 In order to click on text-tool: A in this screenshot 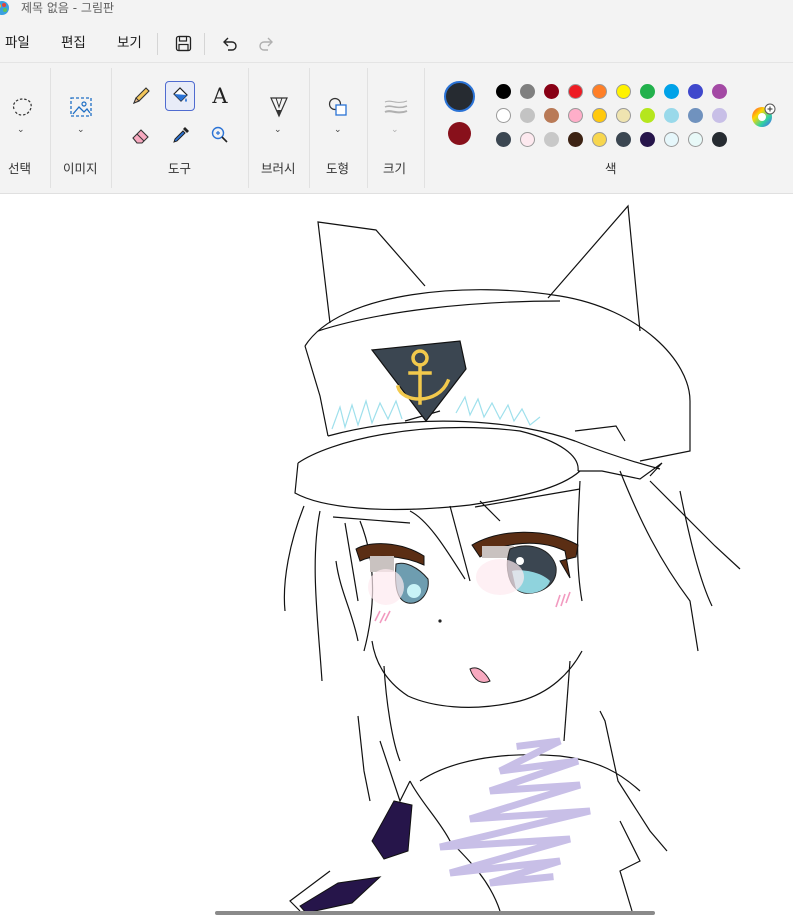, I will do `click(220, 96)`.